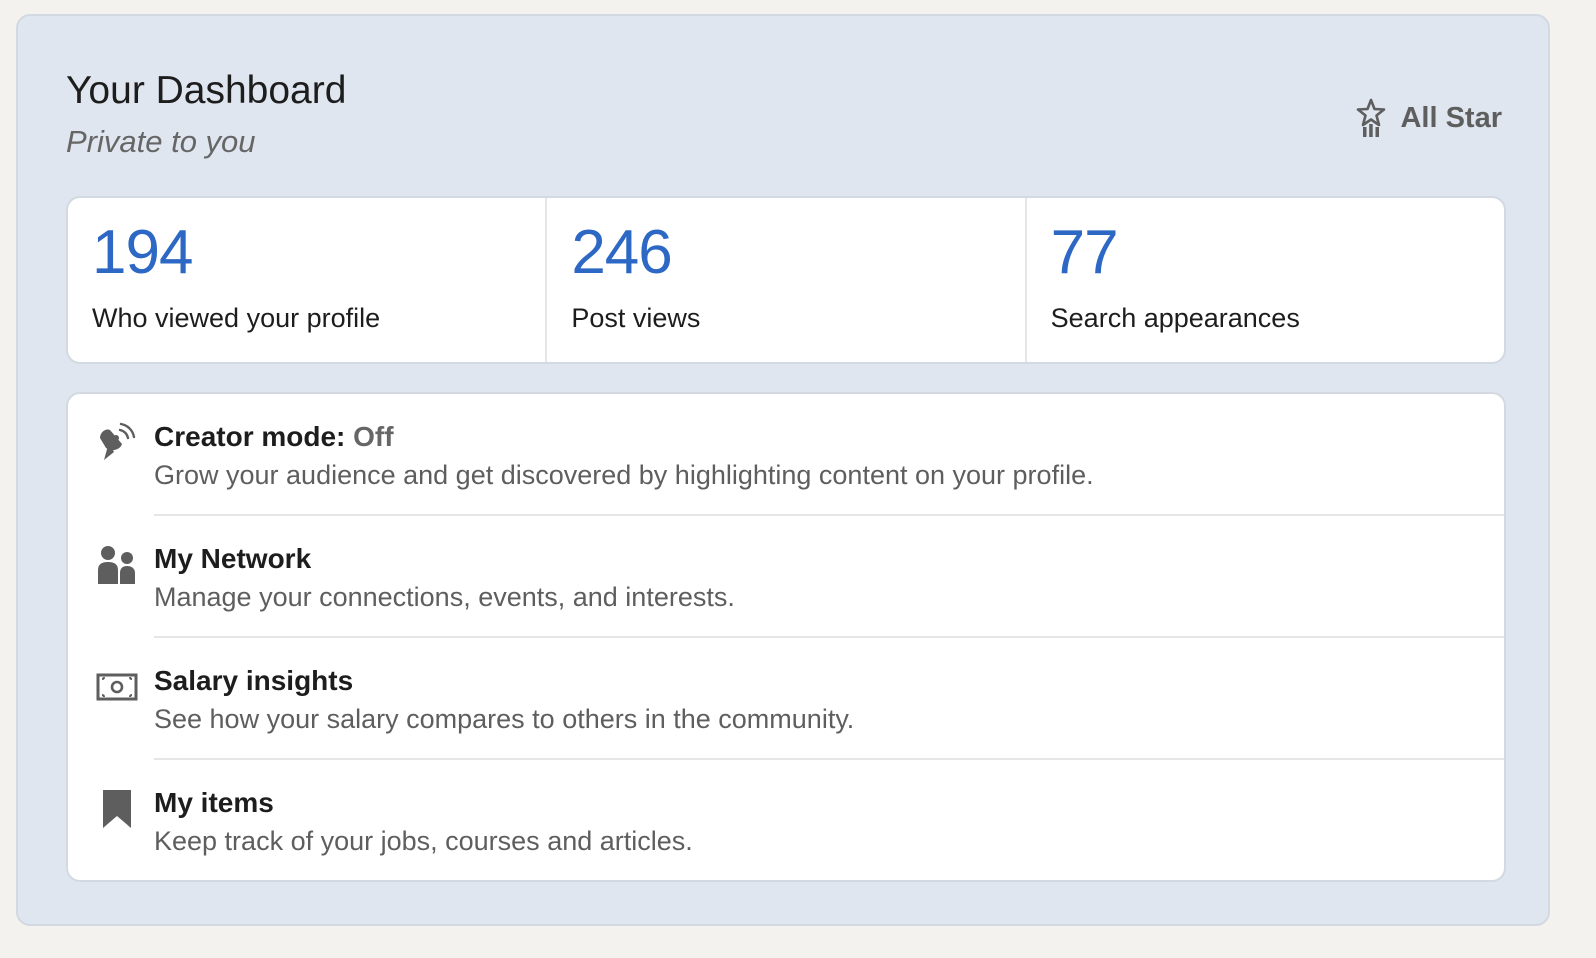  I want to click on privacy-subtitle: Private to you, so click(161, 141).